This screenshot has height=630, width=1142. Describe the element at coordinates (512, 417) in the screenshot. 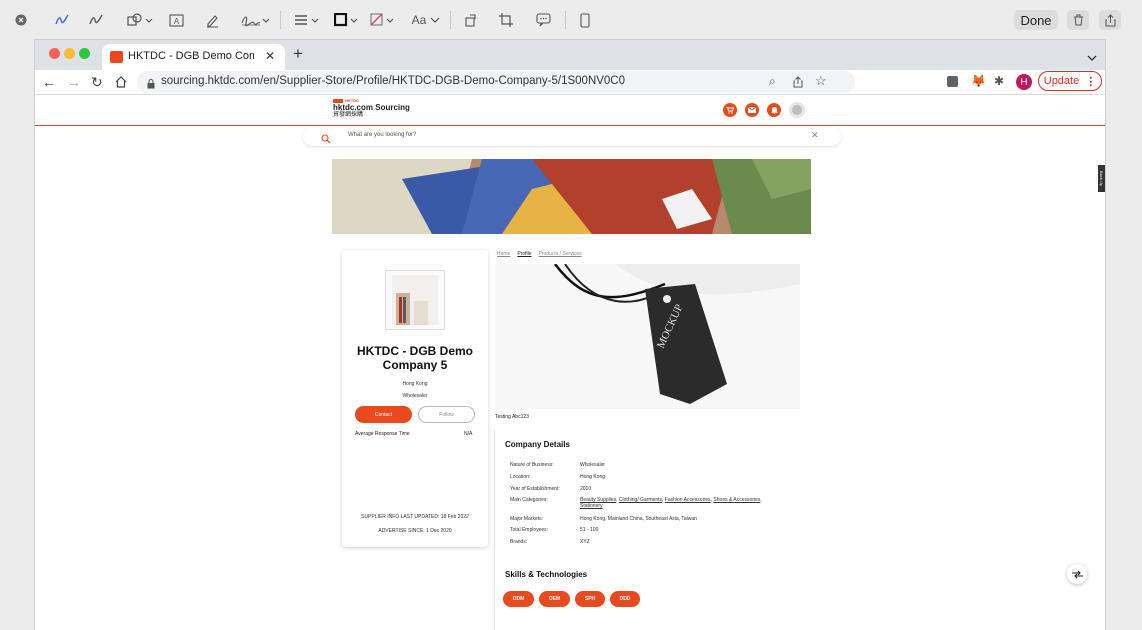

I see `hero-caption: Testing Abc123` at that location.